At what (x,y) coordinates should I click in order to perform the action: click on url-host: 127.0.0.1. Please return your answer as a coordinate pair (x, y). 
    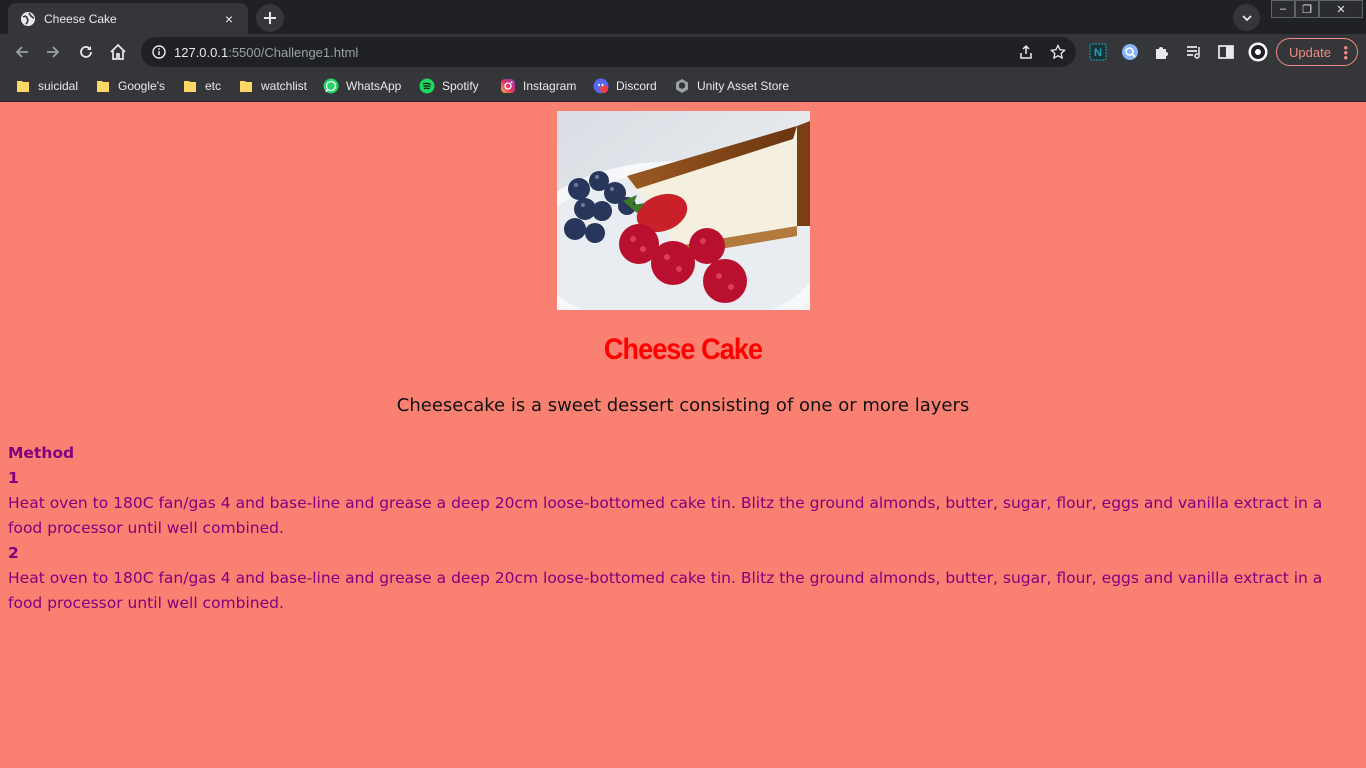
    Looking at the image, I should click on (201, 52).